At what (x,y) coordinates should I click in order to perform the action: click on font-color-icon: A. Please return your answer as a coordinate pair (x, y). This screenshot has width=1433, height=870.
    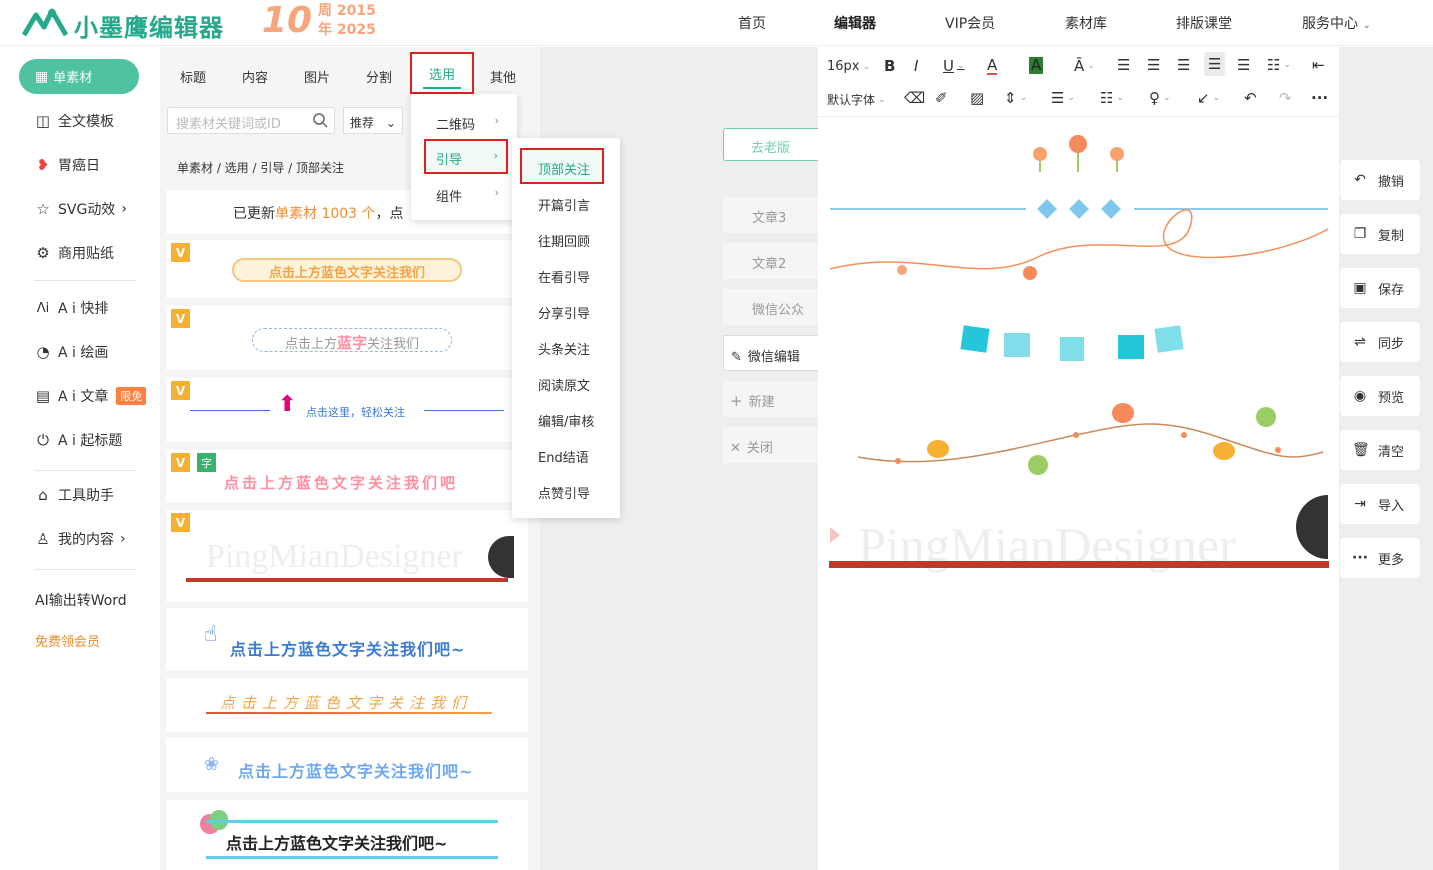
    Looking at the image, I should click on (992, 66).